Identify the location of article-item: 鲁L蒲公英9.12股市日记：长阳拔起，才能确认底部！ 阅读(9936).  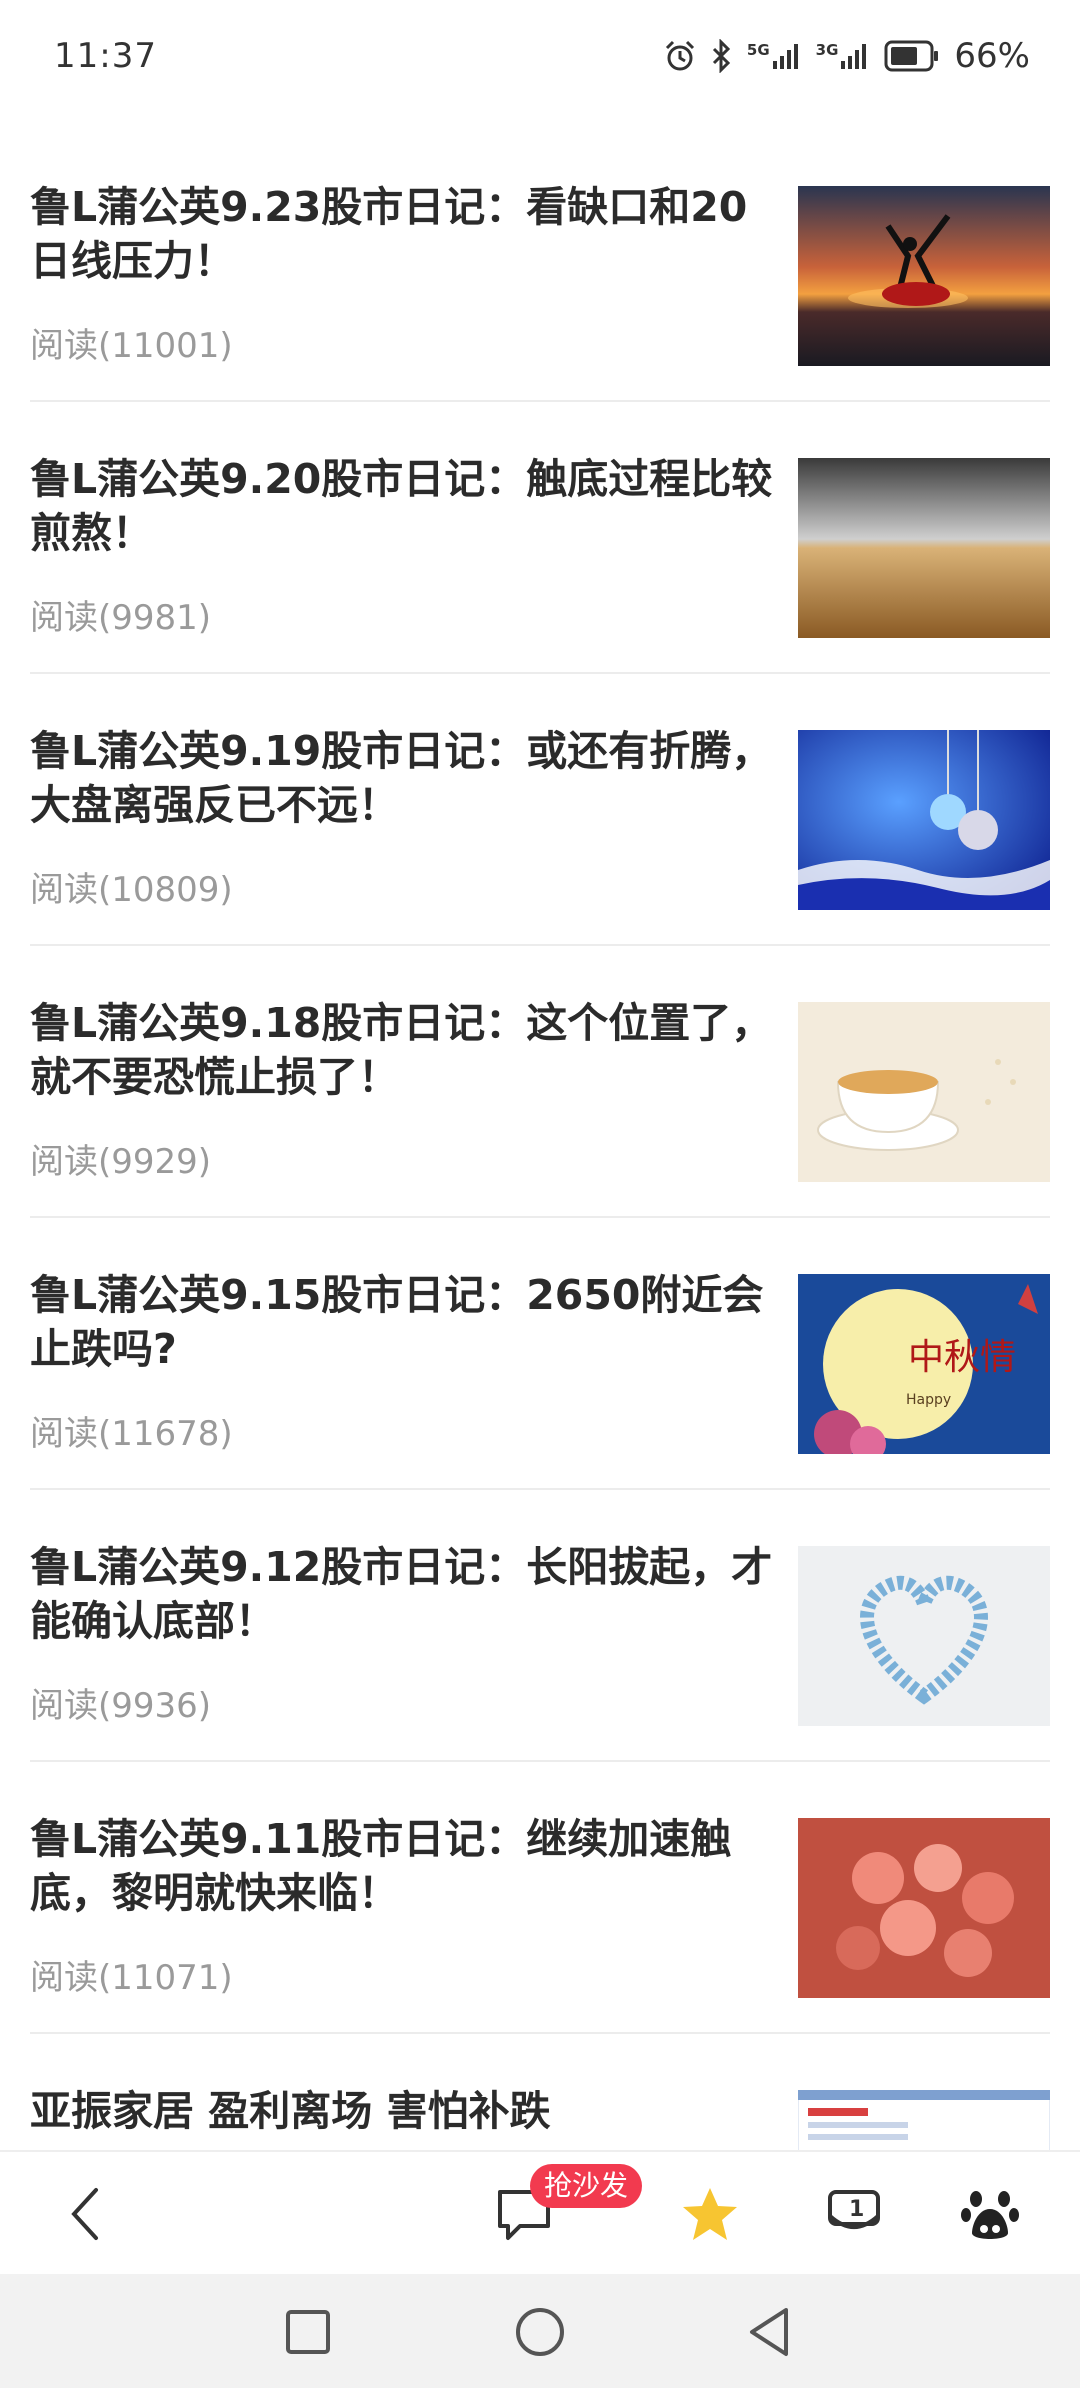
(540, 1626).